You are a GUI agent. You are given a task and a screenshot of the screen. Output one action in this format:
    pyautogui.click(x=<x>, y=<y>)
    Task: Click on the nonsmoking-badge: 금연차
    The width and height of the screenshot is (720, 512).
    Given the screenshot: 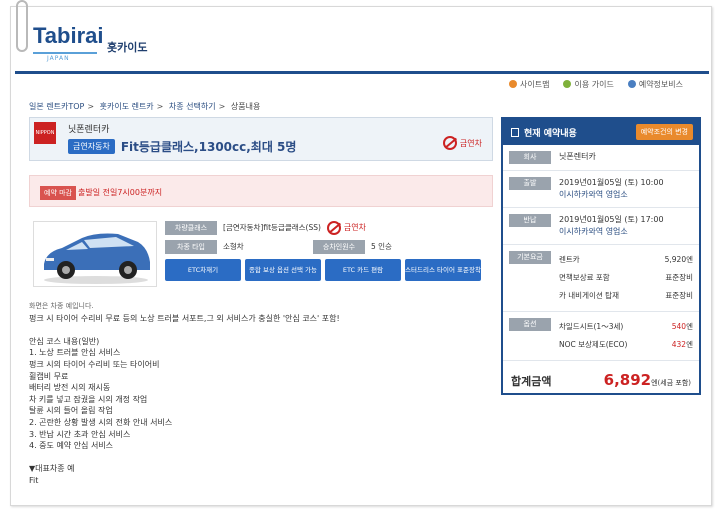 What is the action you would take?
    pyautogui.click(x=462, y=143)
    